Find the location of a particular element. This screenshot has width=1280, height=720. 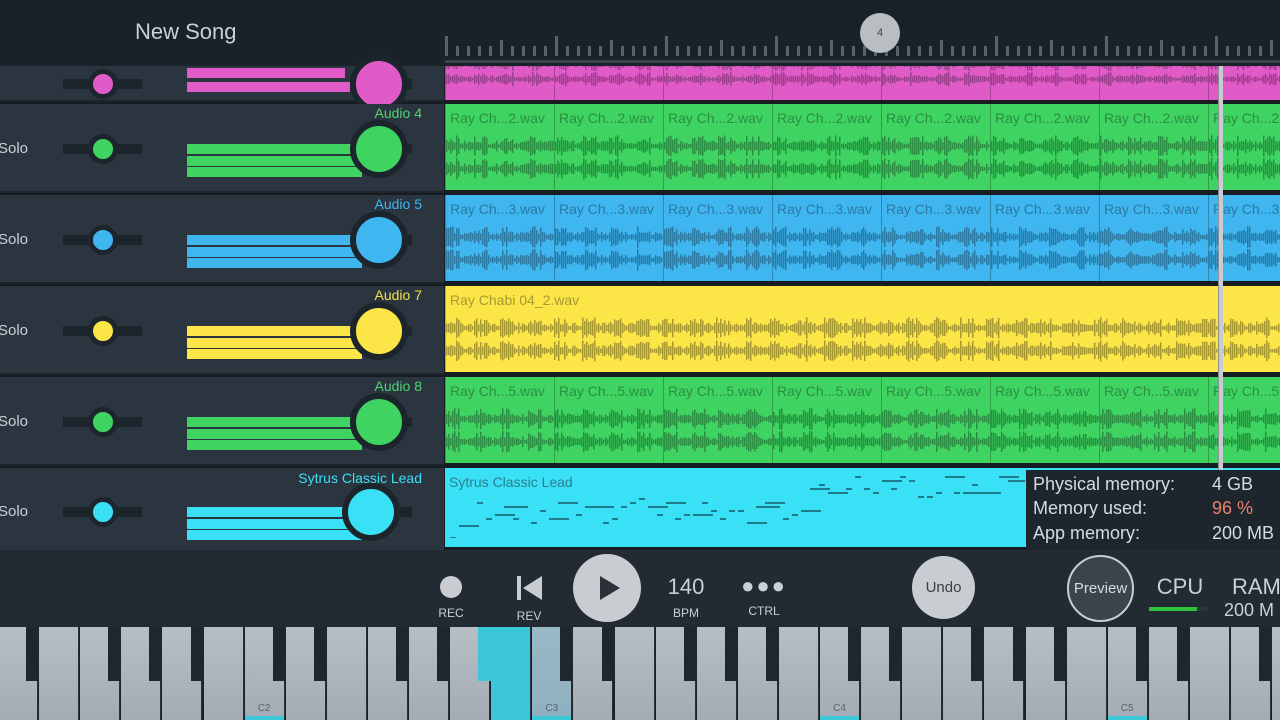

waveform is located at coordinates (609, 76).